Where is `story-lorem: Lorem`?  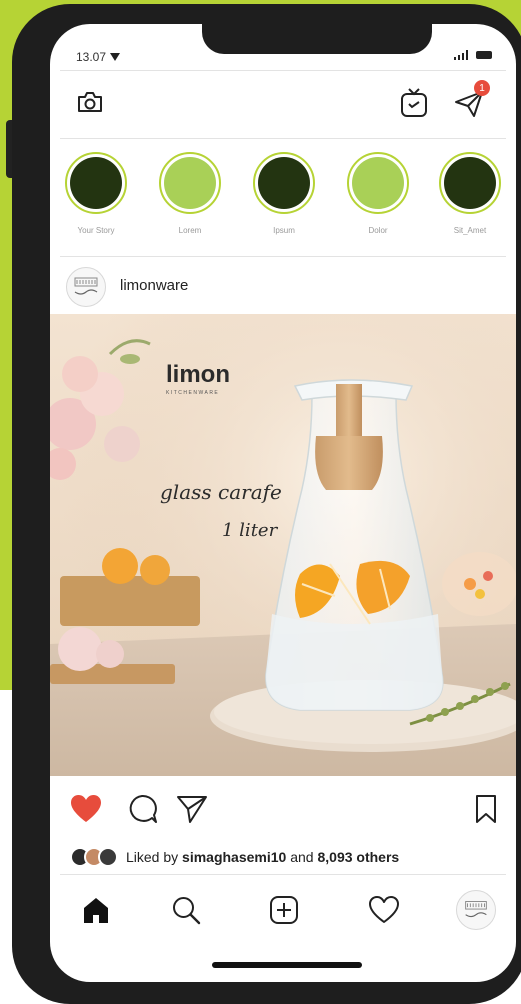 story-lorem: Lorem is located at coordinates (190, 193).